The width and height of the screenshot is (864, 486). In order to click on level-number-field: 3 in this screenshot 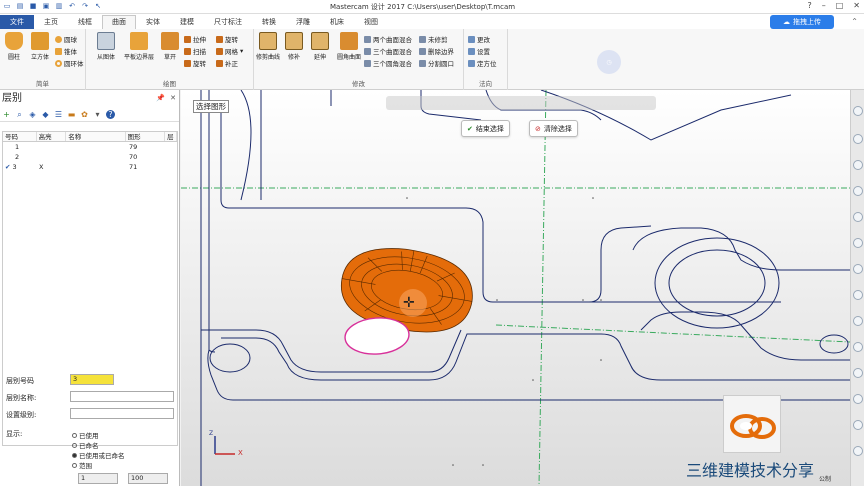, I will do `click(92, 379)`.